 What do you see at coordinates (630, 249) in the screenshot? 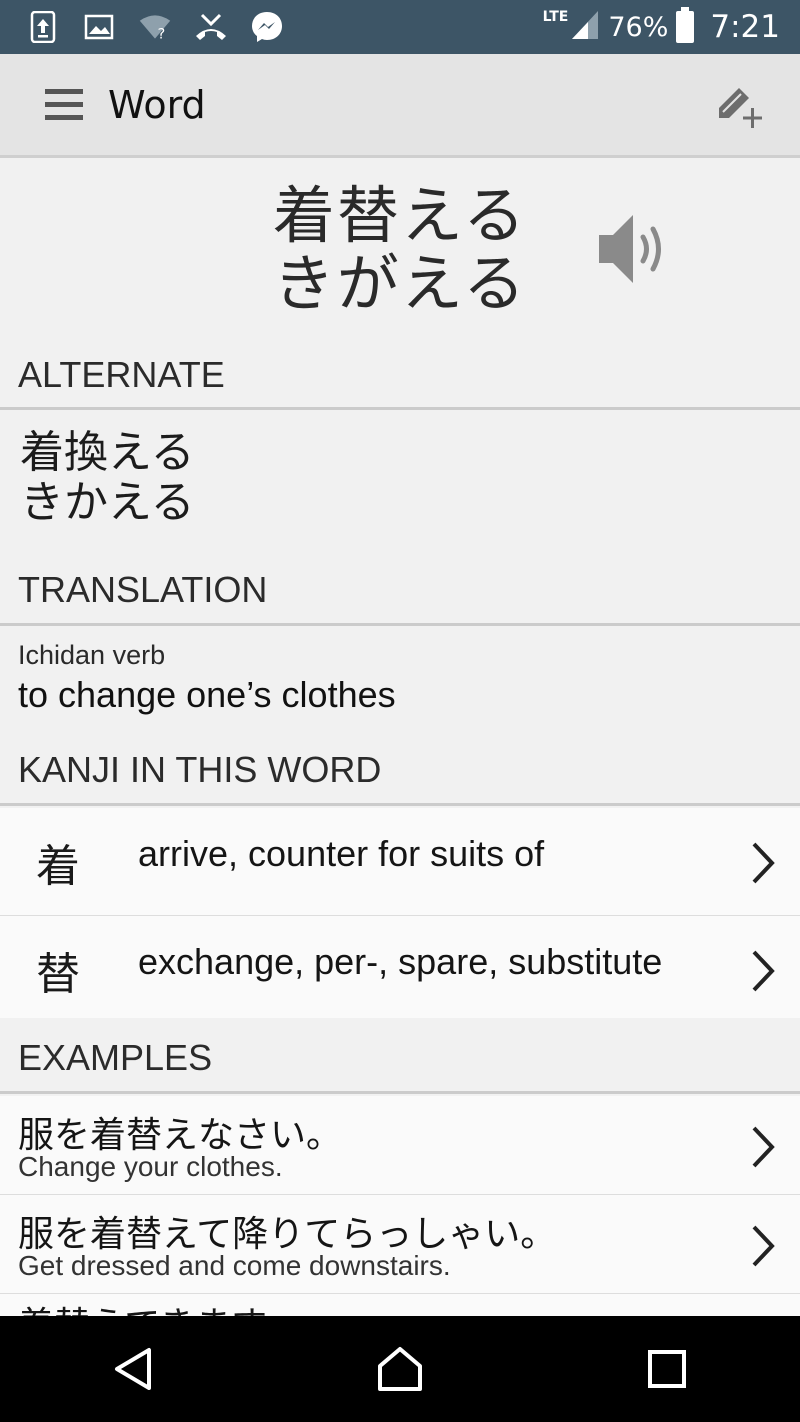
I see `speaker-icon` at bounding box center [630, 249].